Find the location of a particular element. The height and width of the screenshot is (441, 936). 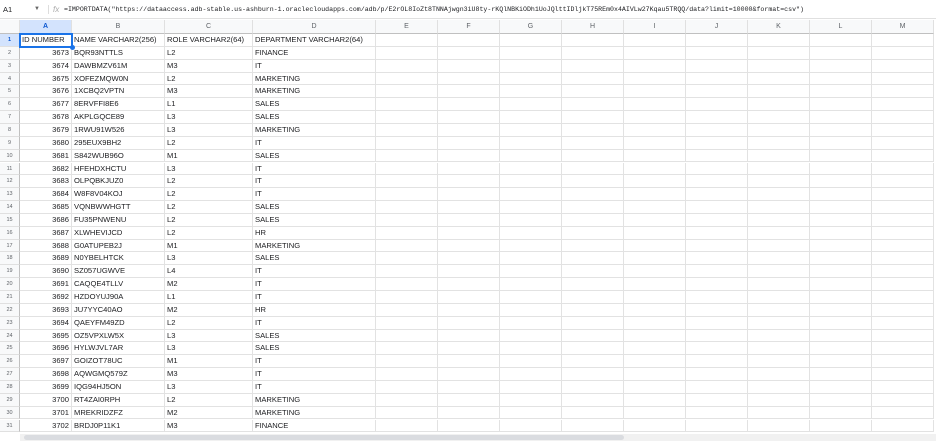

cell: M1 is located at coordinates (209, 156).